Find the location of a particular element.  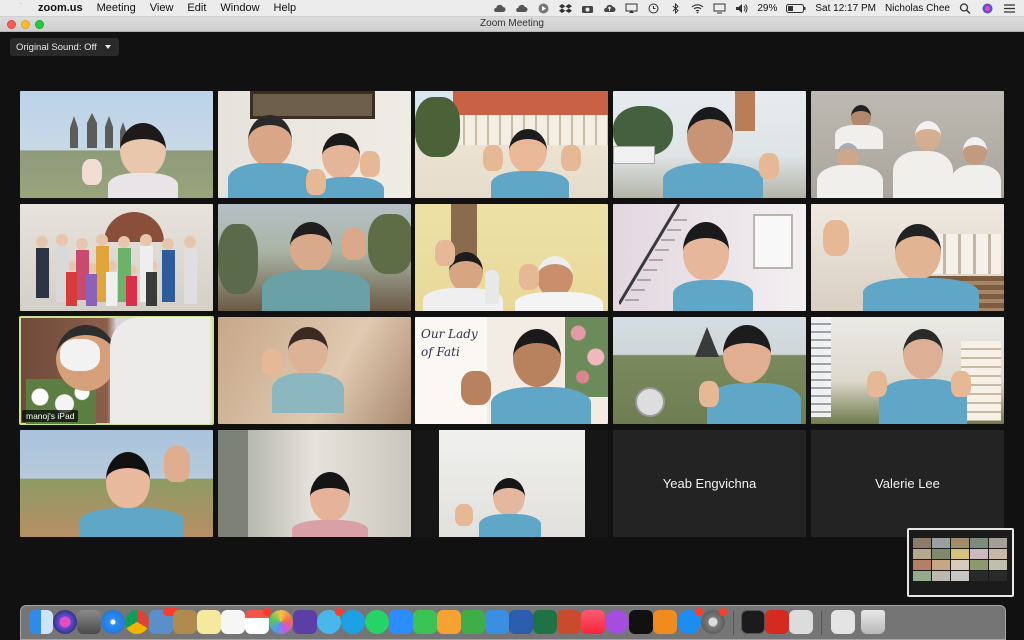

menu-view: View is located at coordinates (162, 8).